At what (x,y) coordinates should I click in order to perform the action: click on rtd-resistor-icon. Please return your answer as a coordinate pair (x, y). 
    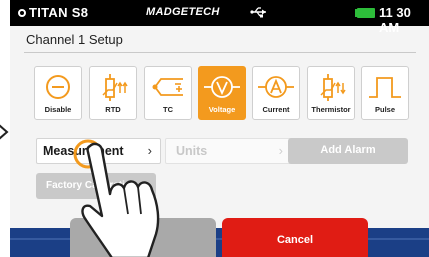
    Looking at the image, I should click on (115, 87).